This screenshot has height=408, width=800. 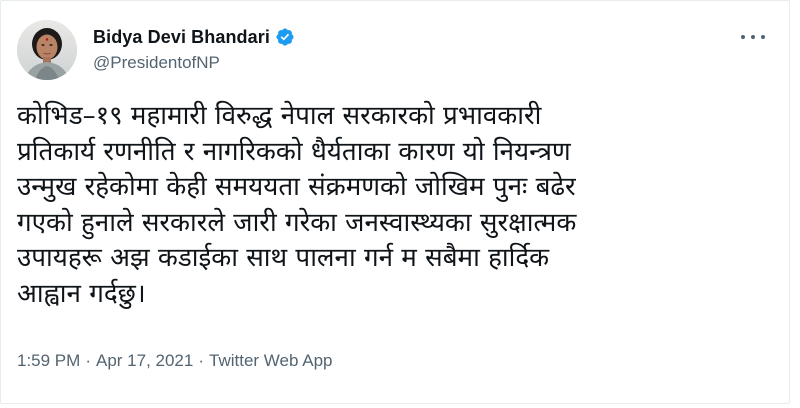 What do you see at coordinates (194, 63) in the screenshot?
I see `author-handle: @PresidentofNP` at bounding box center [194, 63].